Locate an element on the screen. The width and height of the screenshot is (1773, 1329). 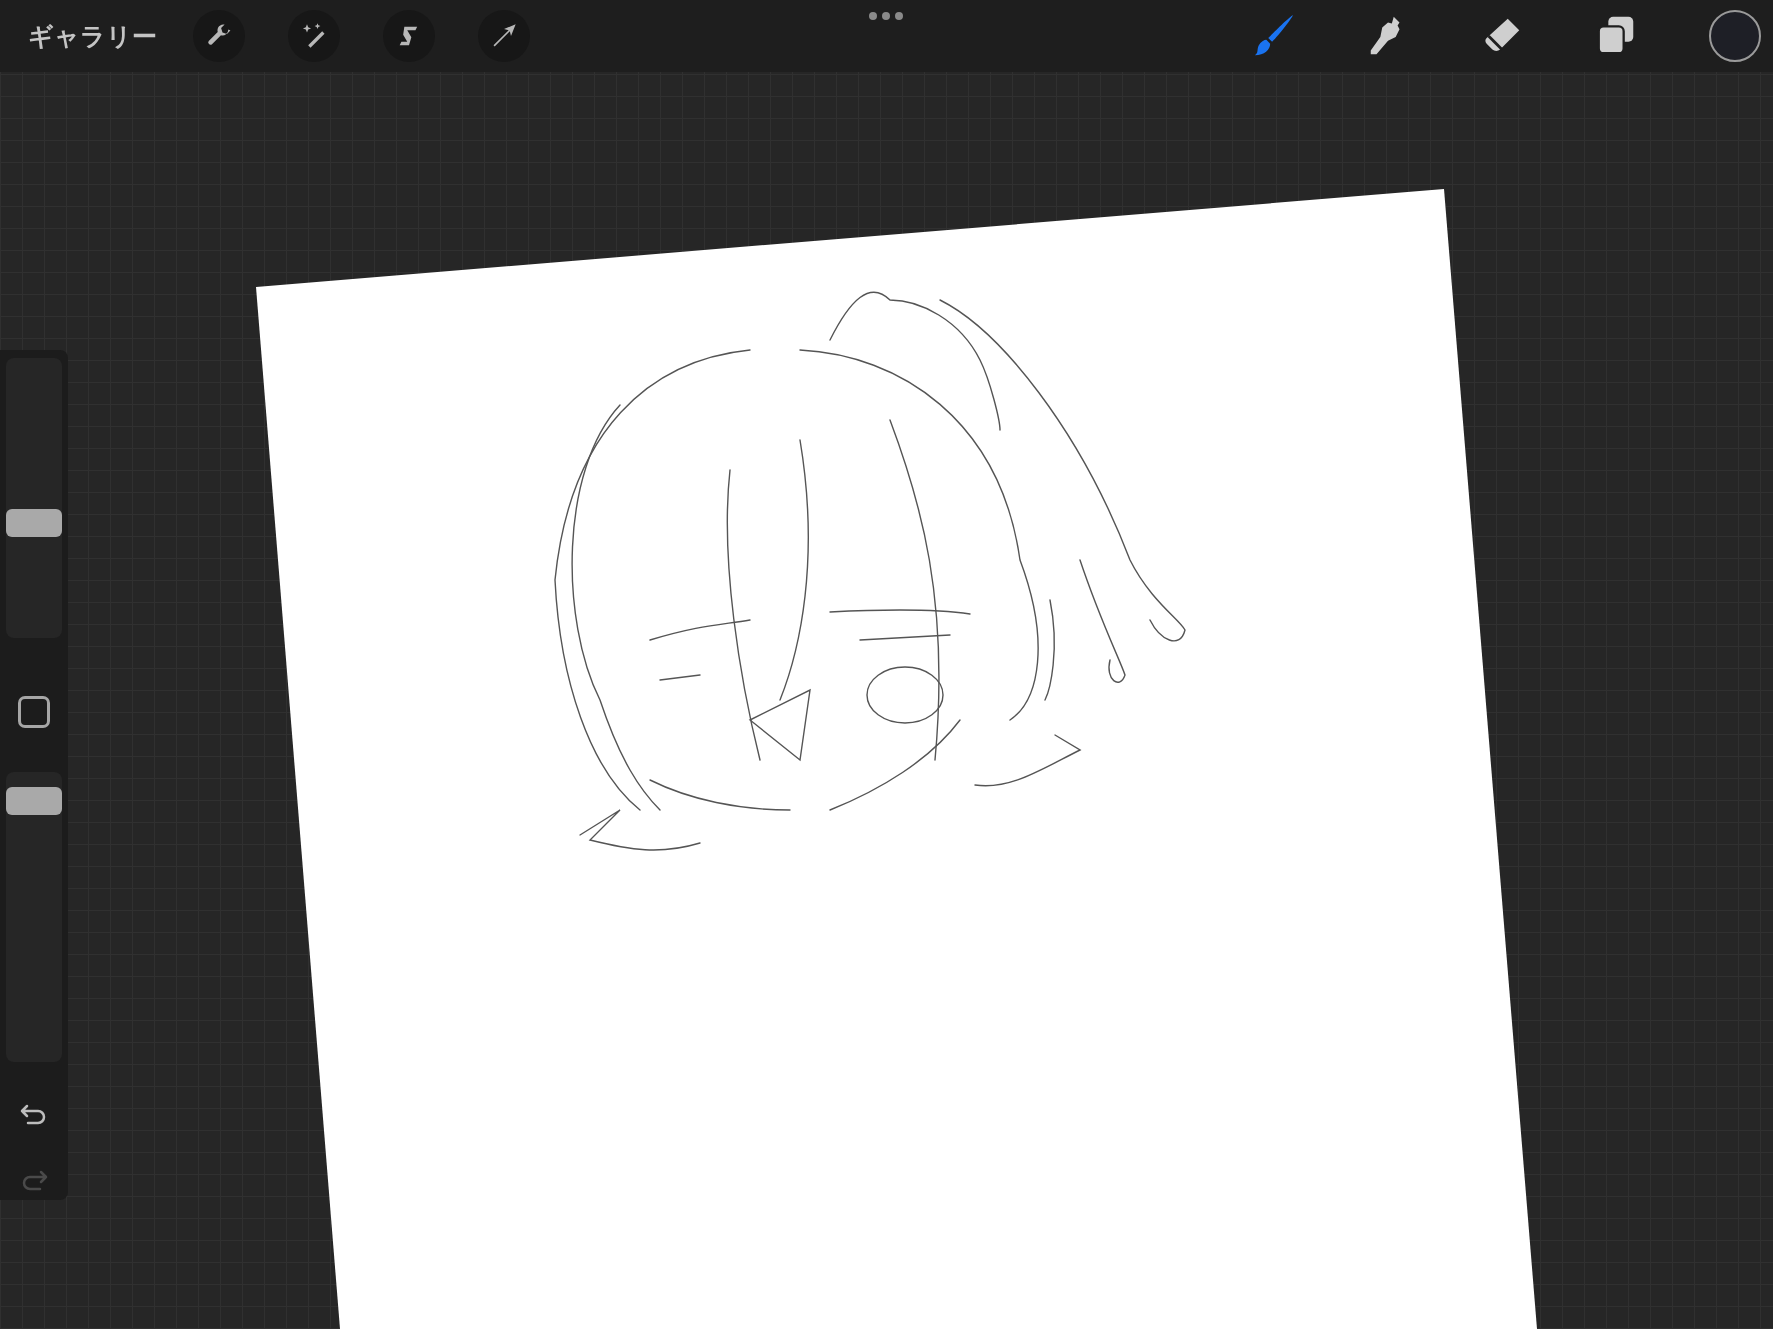
opacity-slider is located at coordinates (34, 917).